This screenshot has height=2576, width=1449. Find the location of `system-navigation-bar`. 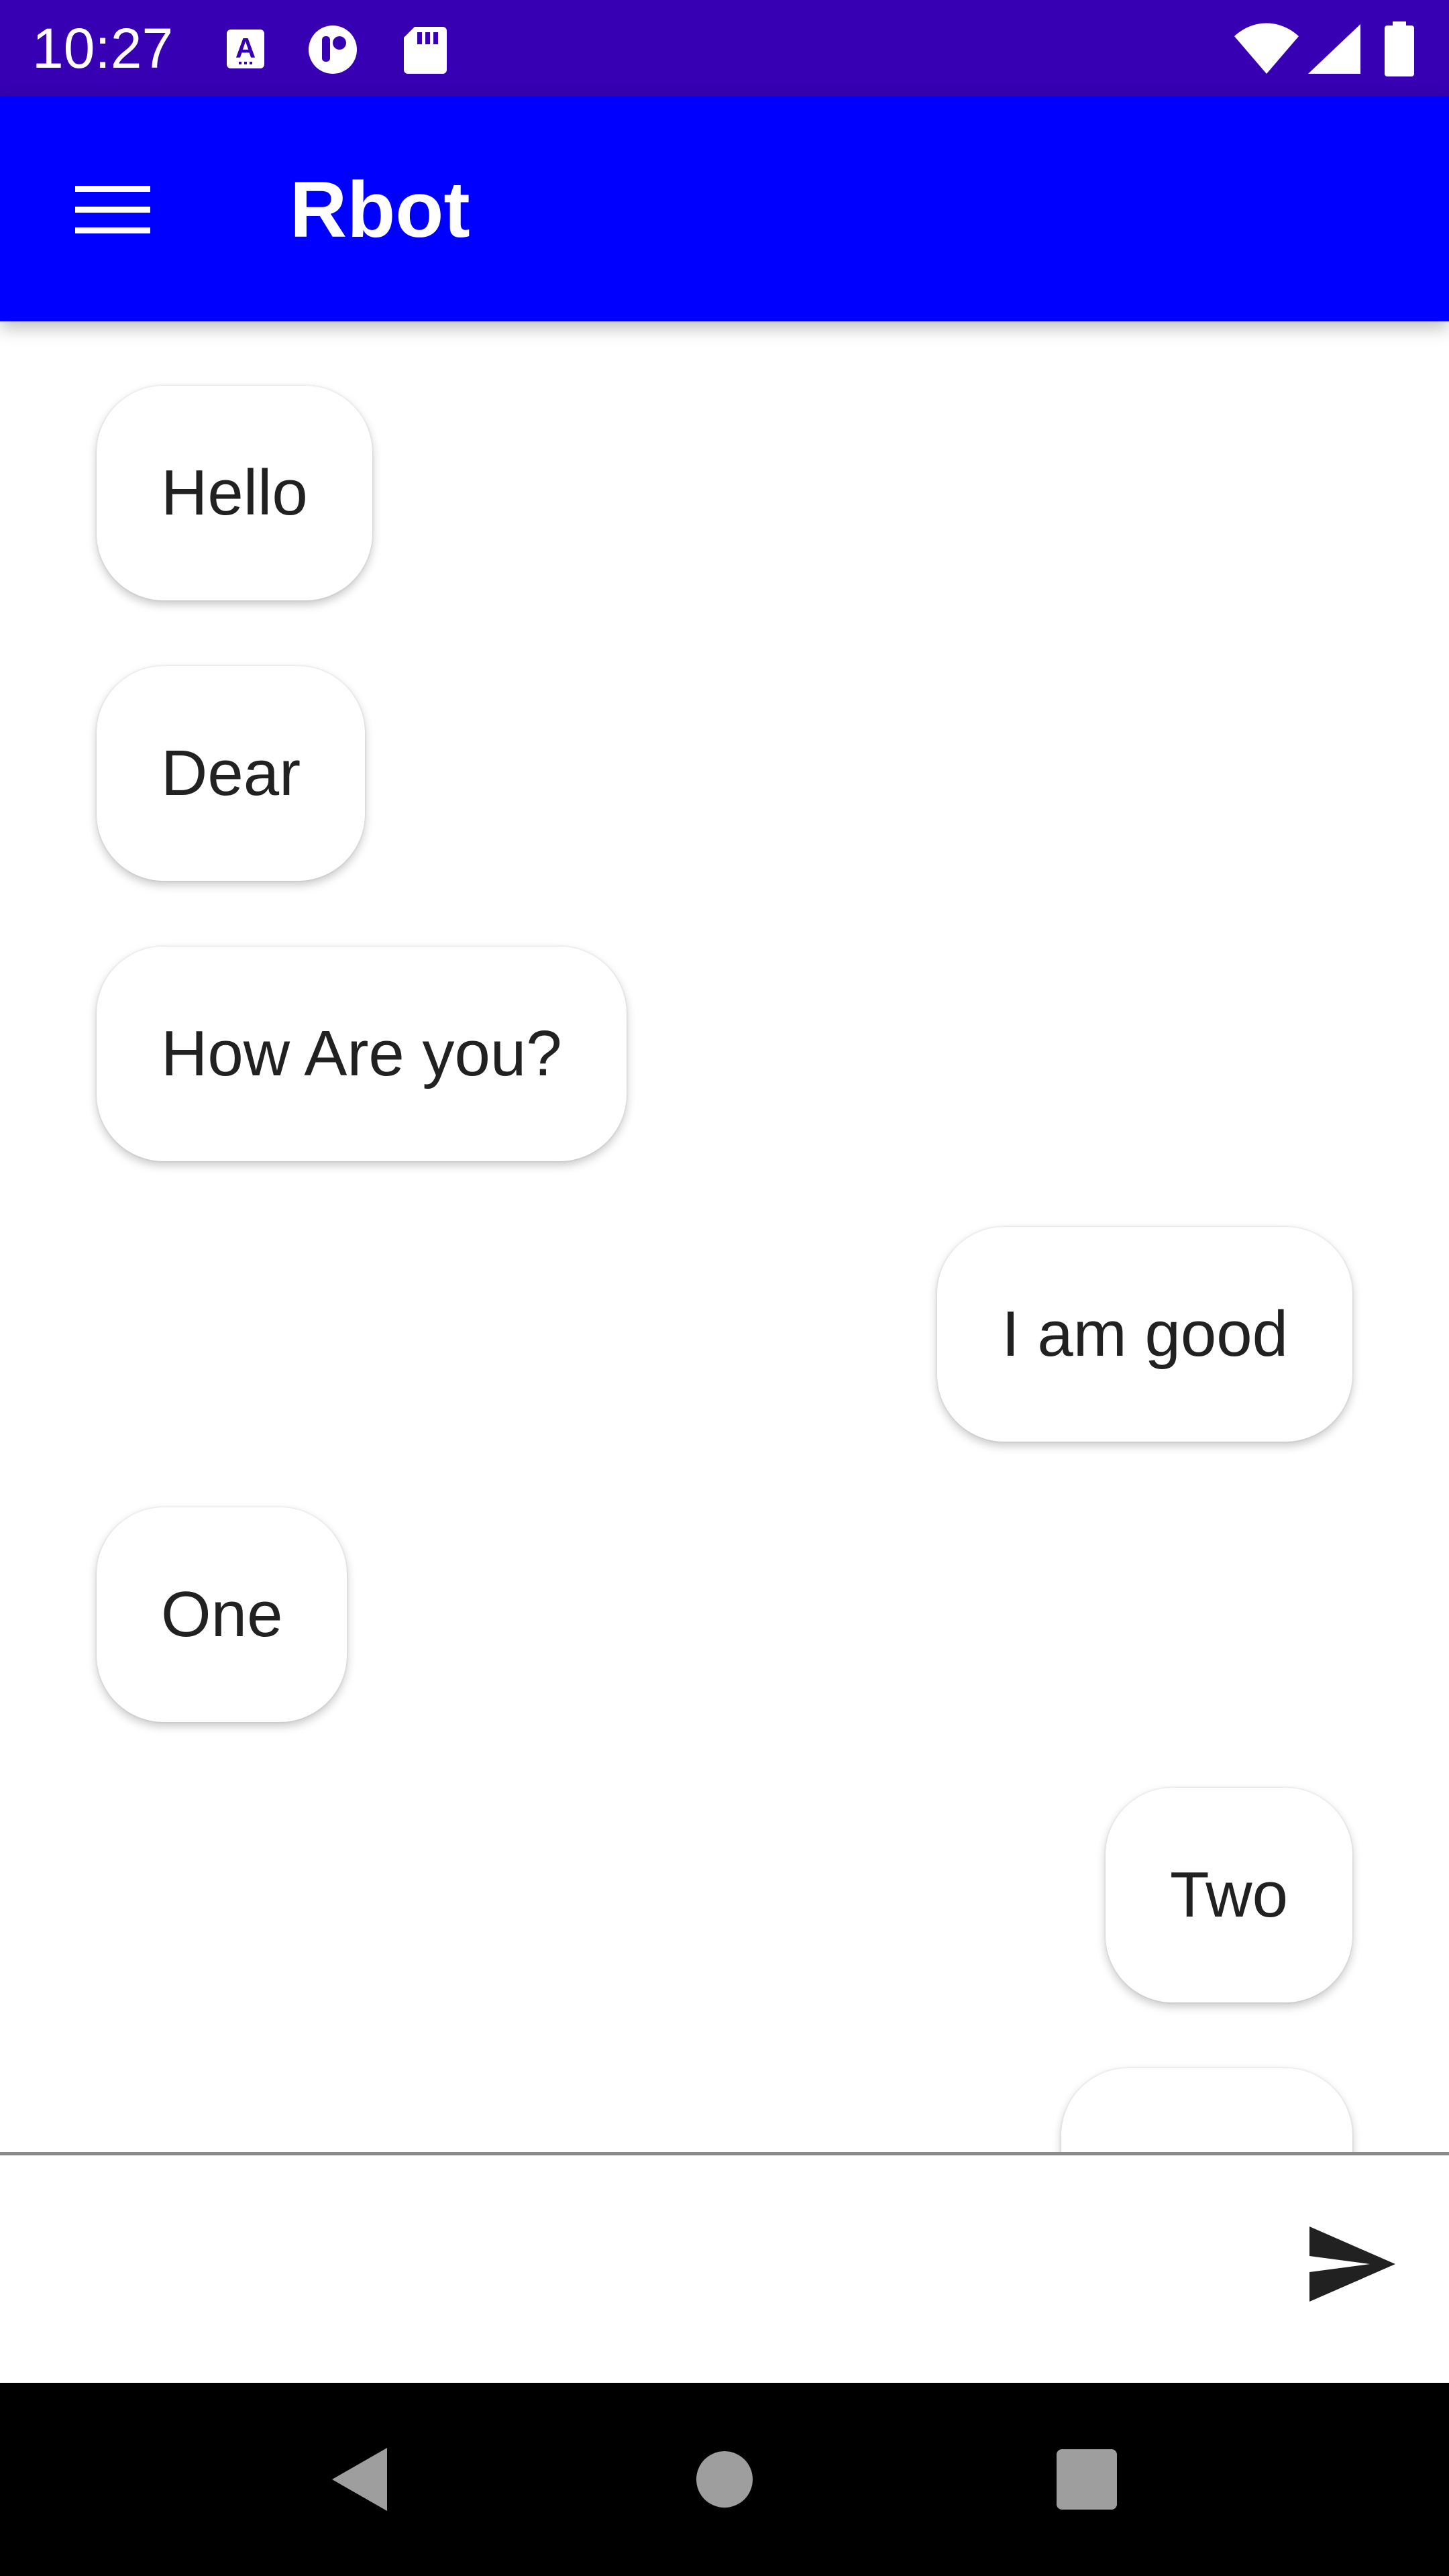

system-navigation-bar is located at coordinates (724, 2479).